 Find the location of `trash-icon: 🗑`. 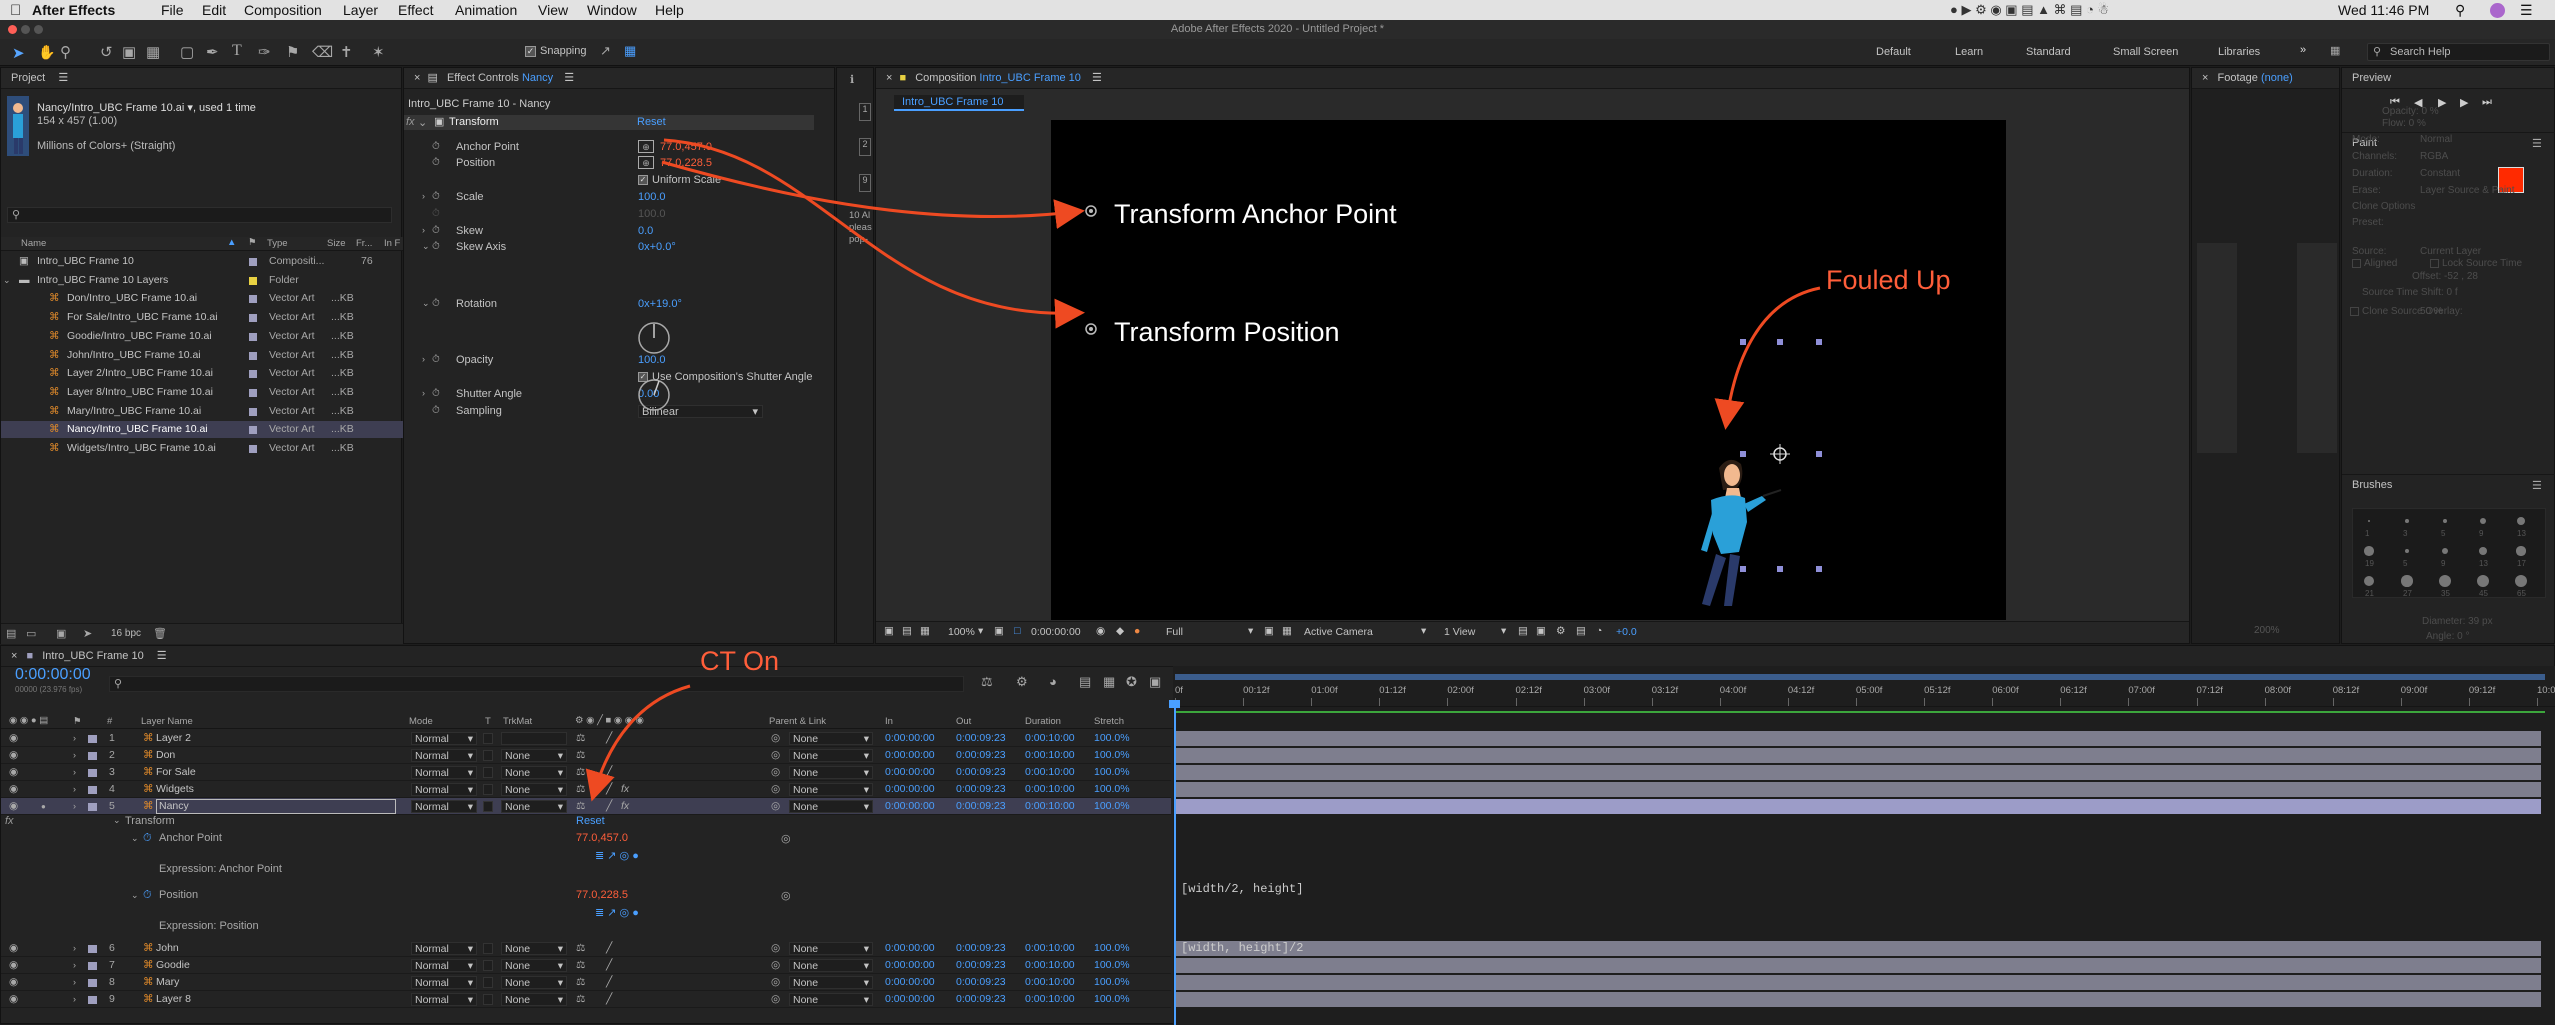

trash-icon: 🗑 is located at coordinates (160, 633).